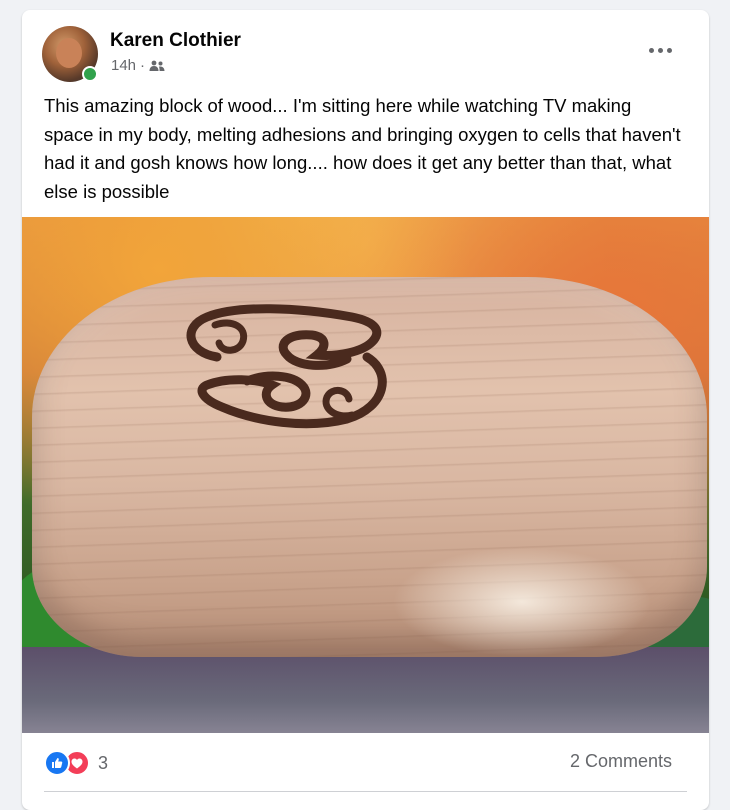 This screenshot has width=730, height=810. Describe the element at coordinates (286, 366) in the screenshot. I see `carved-symbol-icon` at that location.